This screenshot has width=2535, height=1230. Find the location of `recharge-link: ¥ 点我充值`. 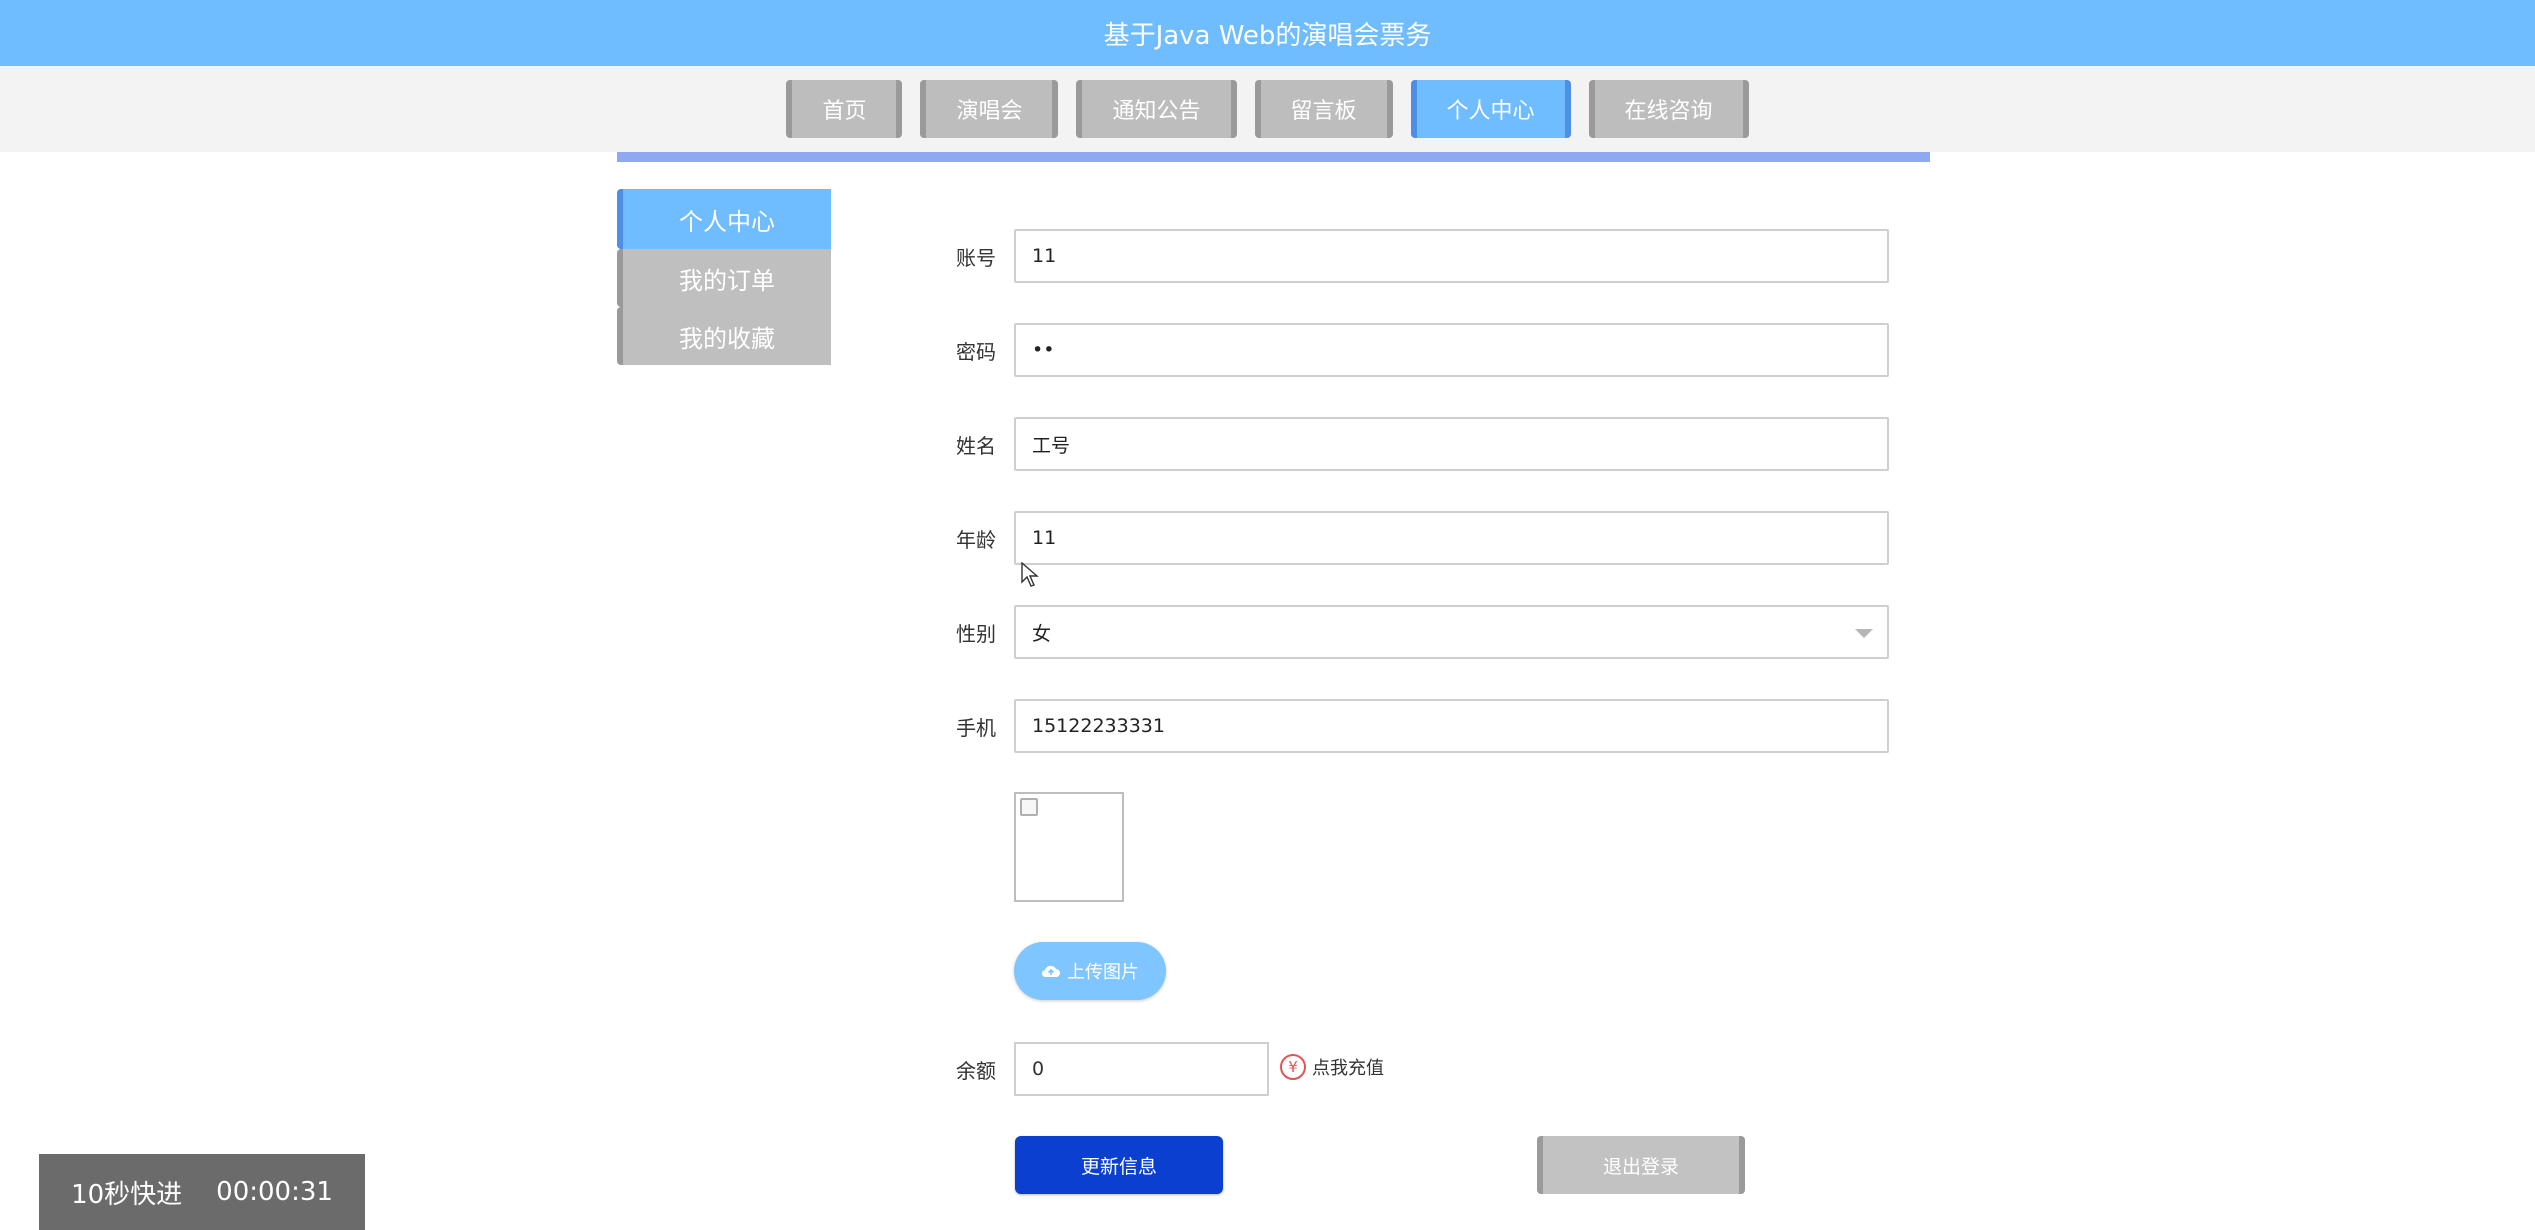

recharge-link: ¥ 点我充值 is located at coordinates (1332, 1067).